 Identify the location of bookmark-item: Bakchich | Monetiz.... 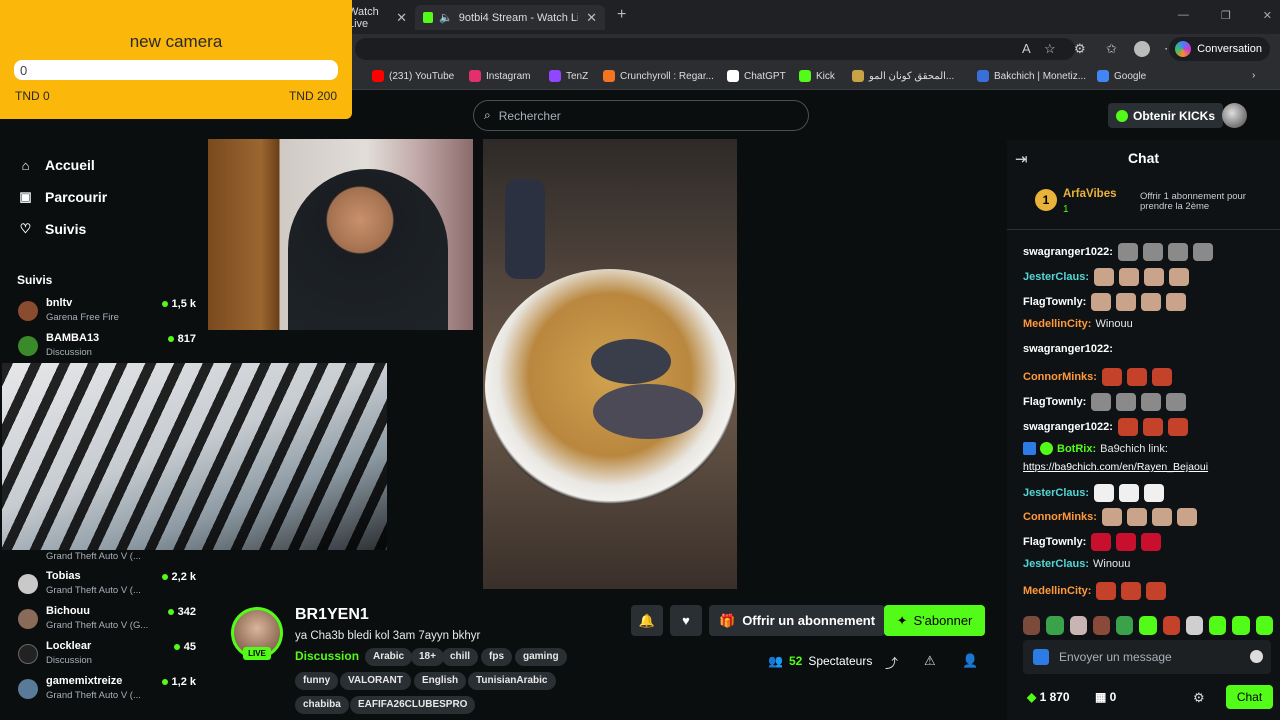
(1031, 76).